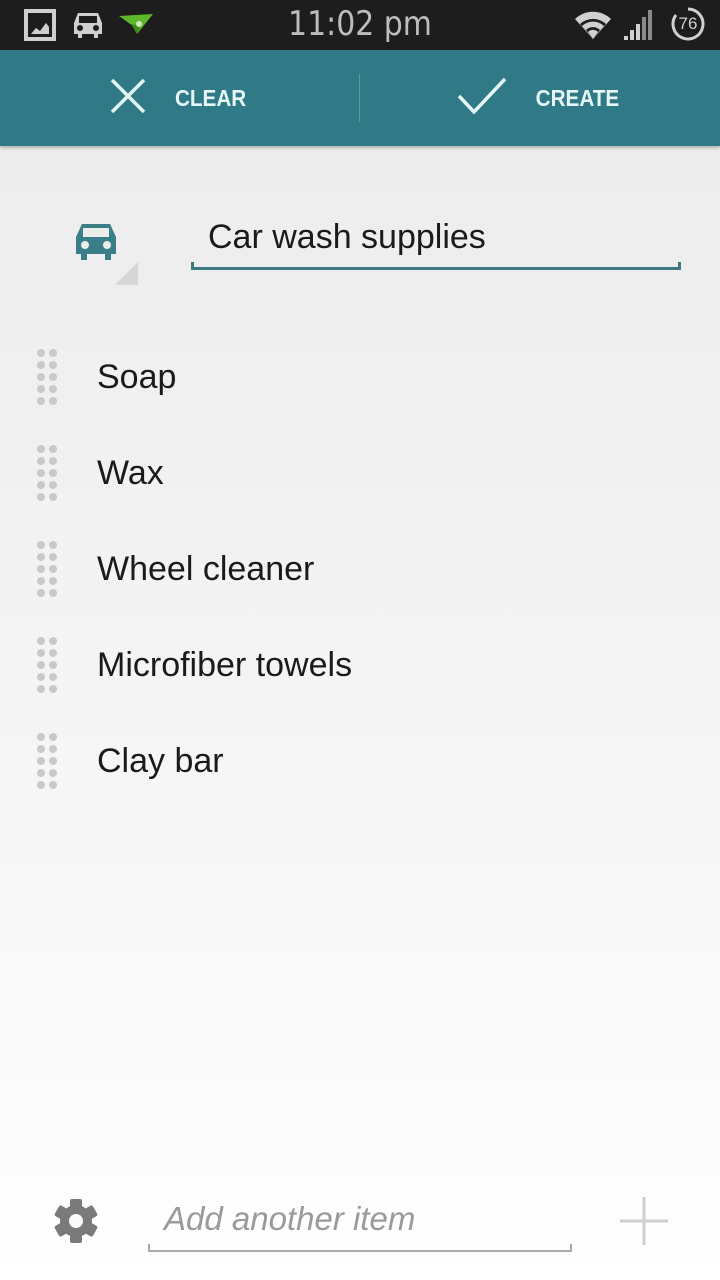 The height and width of the screenshot is (1280, 720). I want to click on item-label: Microfiber towels, so click(225, 665).